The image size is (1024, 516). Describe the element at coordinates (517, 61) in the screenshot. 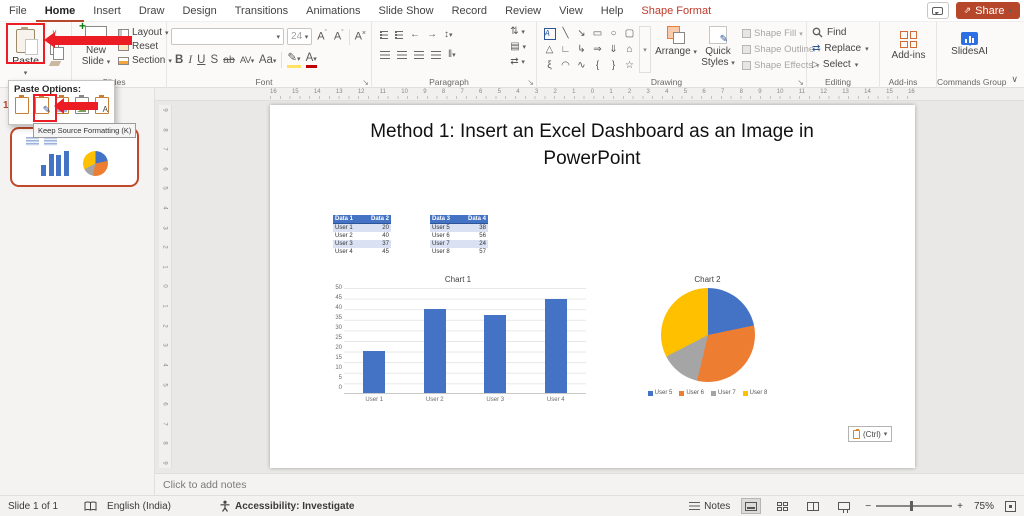

I see `smartart-convert-icon: ⇄ ▾` at that location.